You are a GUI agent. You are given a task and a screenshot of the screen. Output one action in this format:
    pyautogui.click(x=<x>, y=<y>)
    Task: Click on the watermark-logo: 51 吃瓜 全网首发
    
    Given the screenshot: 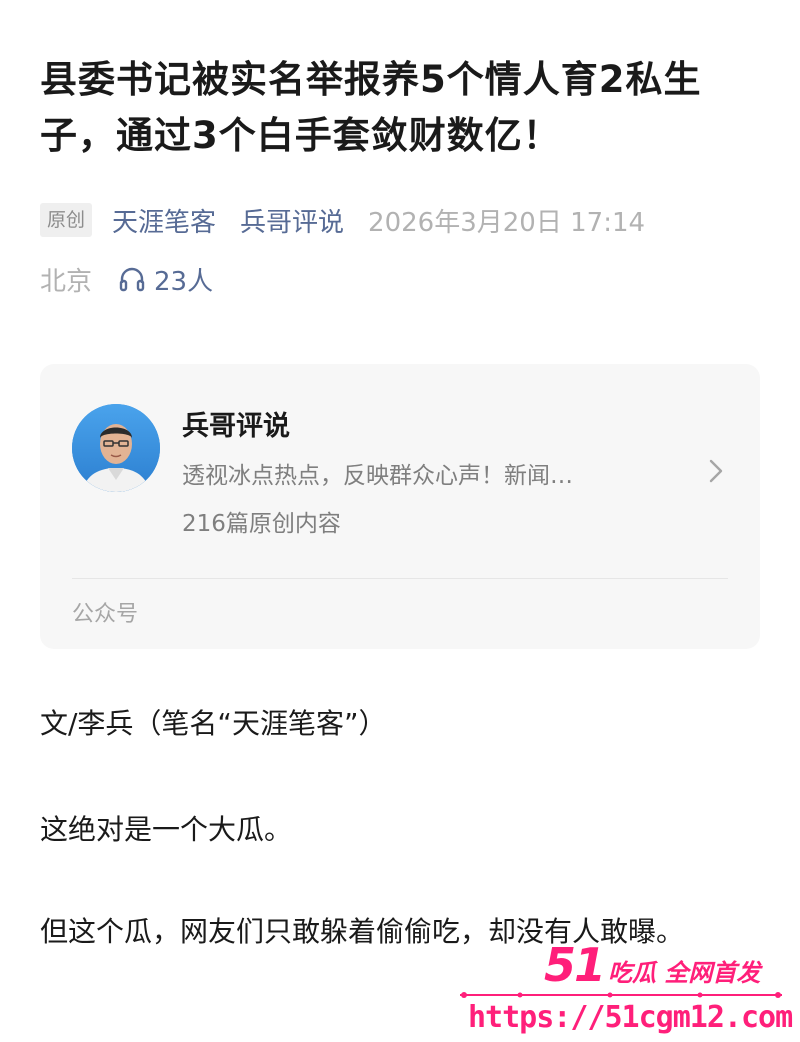 What is the action you would take?
    pyautogui.click(x=652, y=965)
    